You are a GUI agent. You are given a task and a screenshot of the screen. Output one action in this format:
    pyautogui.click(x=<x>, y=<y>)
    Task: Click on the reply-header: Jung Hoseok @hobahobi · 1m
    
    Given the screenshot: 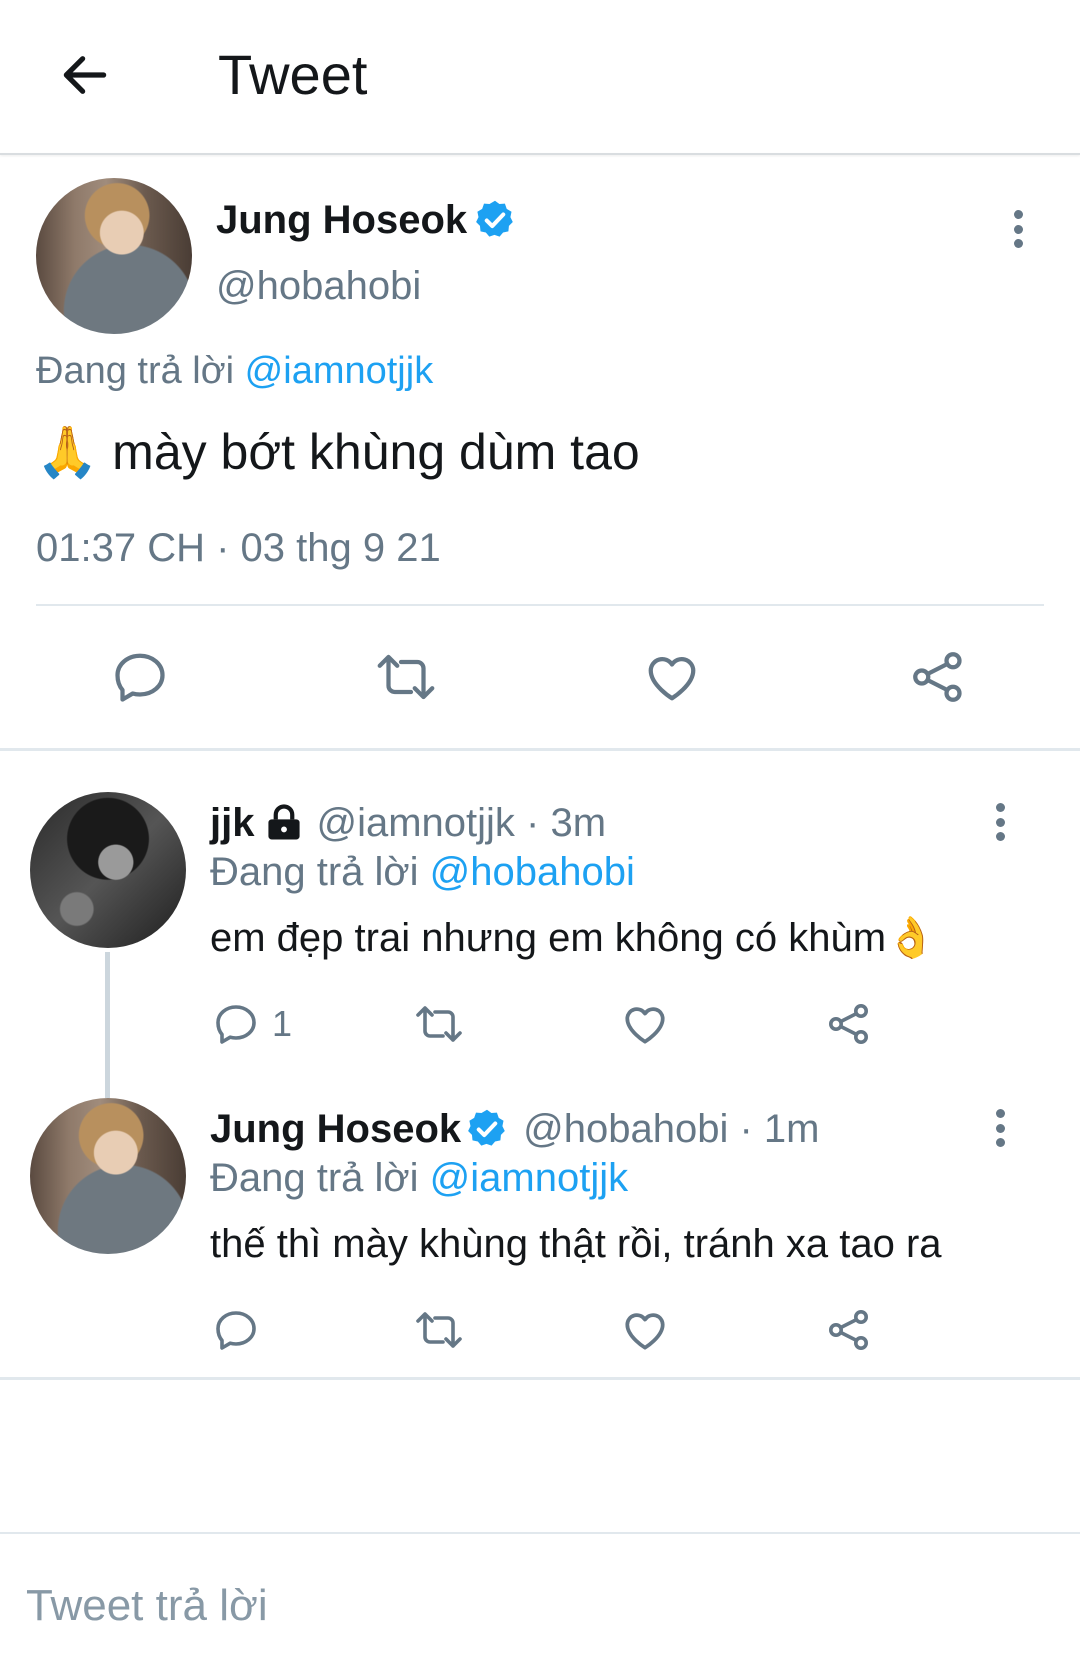 What is the action you would take?
    pyautogui.click(x=515, y=1129)
    